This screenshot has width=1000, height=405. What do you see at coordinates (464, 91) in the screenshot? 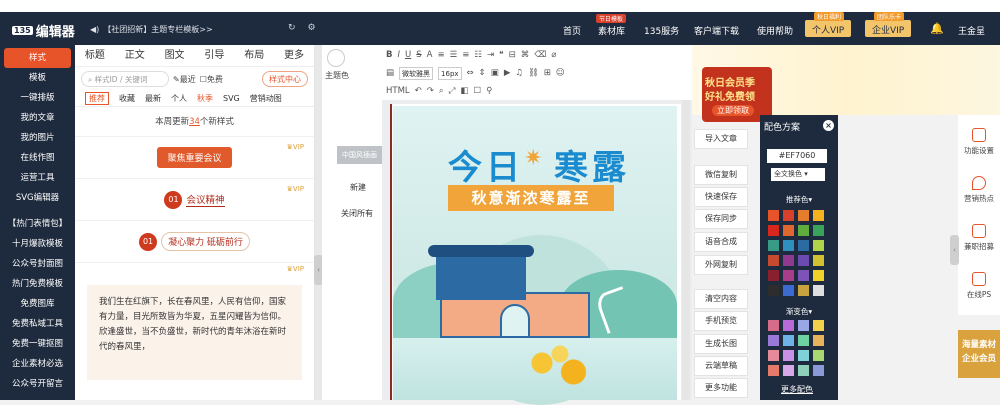
I see `preview-icon: ◧` at bounding box center [464, 91].